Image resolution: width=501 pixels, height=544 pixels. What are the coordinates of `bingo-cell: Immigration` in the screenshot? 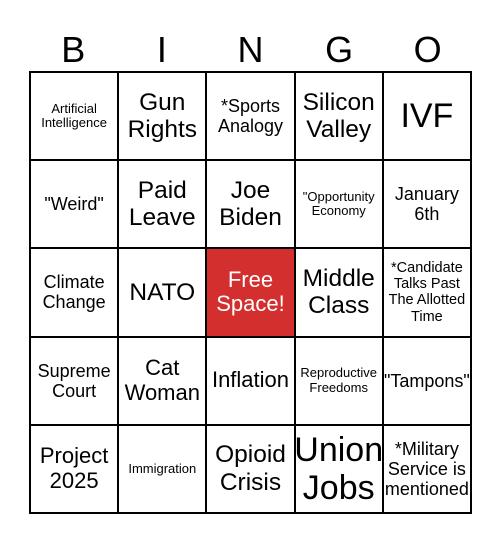 It's located at (162, 468).